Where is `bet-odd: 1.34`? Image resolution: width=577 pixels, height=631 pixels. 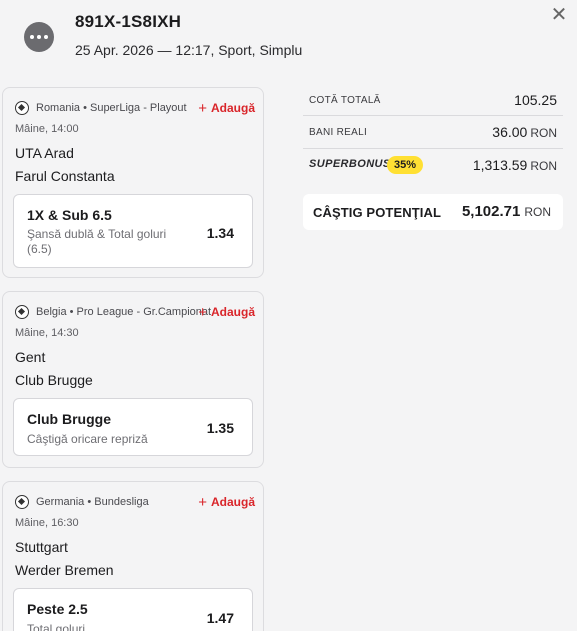 bet-odd: 1.34 is located at coordinates (220, 233).